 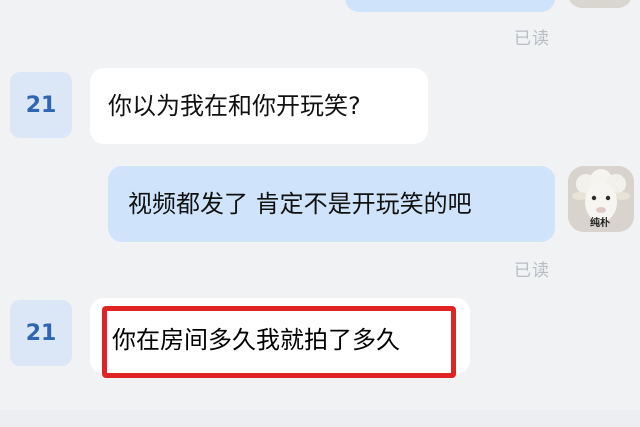 I want to click on bottom-strip, so click(x=320, y=418).